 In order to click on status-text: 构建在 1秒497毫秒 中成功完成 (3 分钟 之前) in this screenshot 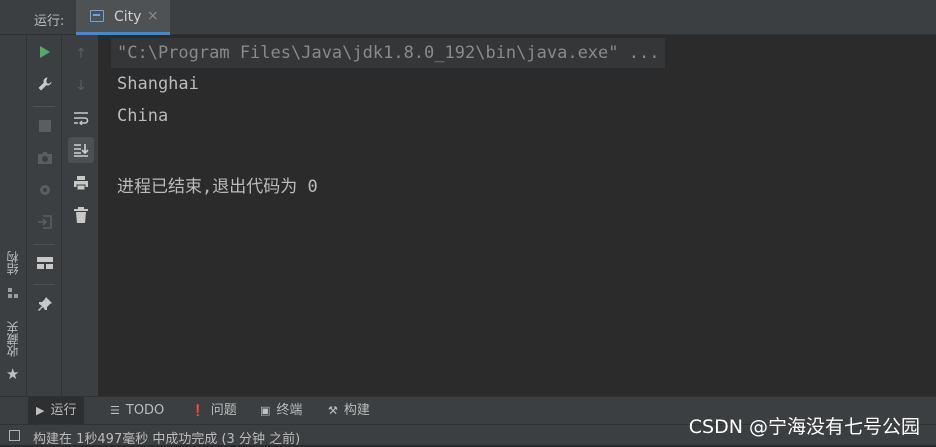, I will do `click(167, 439)`.